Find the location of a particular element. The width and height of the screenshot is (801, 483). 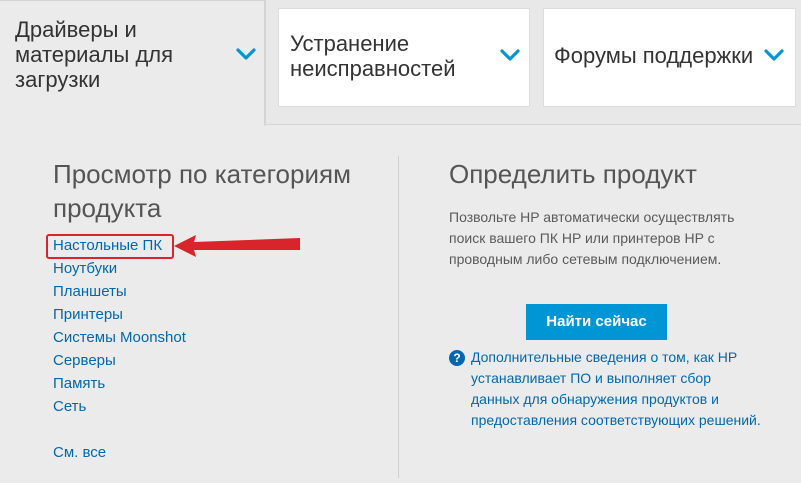

column-divider is located at coordinates (398, 317).